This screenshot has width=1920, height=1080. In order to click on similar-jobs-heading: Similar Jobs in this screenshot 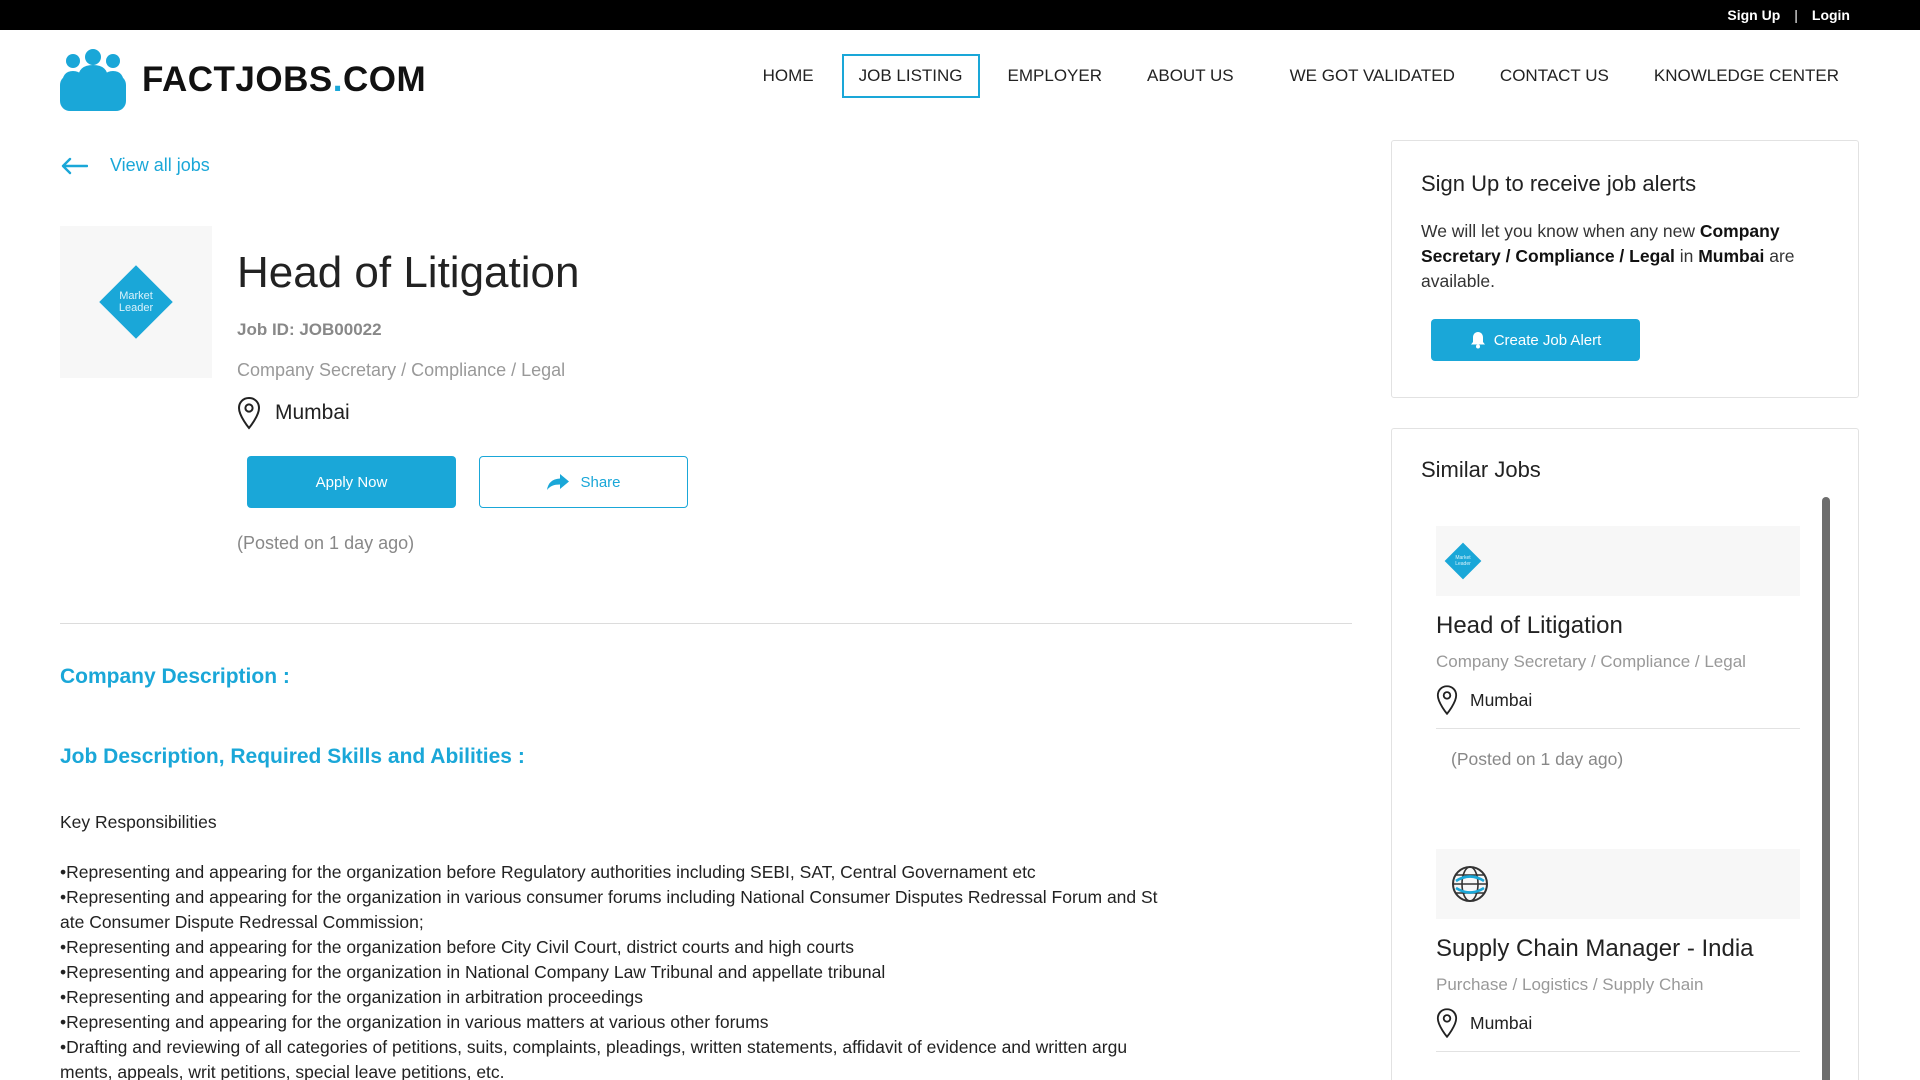, I will do `click(1481, 469)`.